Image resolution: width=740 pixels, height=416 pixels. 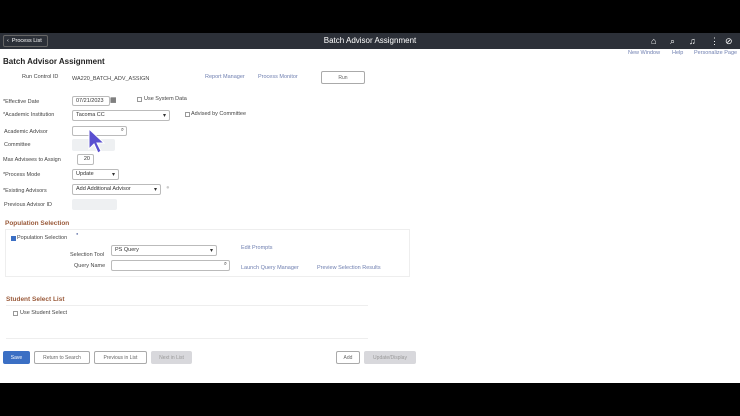 I want to click on next-in-list-button: Next in List, so click(x=171, y=357).